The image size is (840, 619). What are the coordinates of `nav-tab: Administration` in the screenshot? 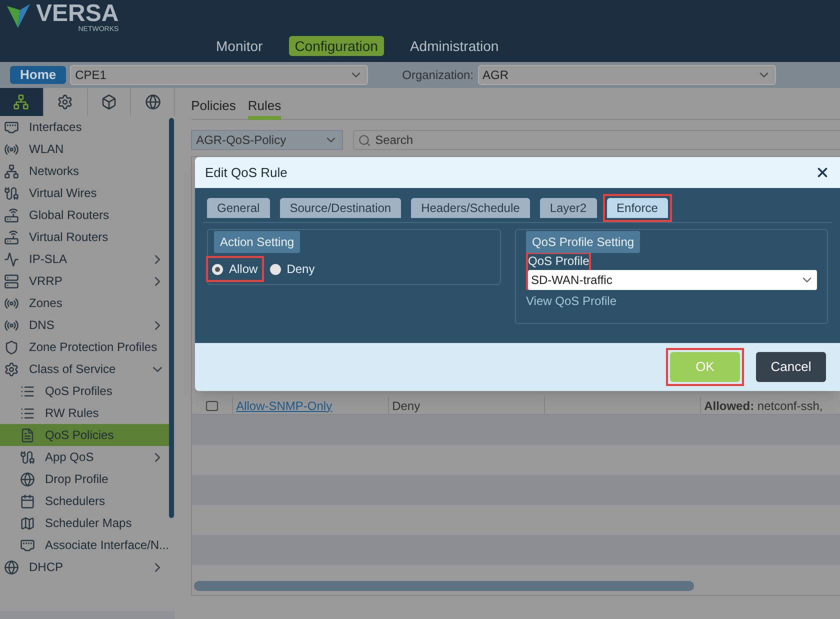 It's located at (454, 46).